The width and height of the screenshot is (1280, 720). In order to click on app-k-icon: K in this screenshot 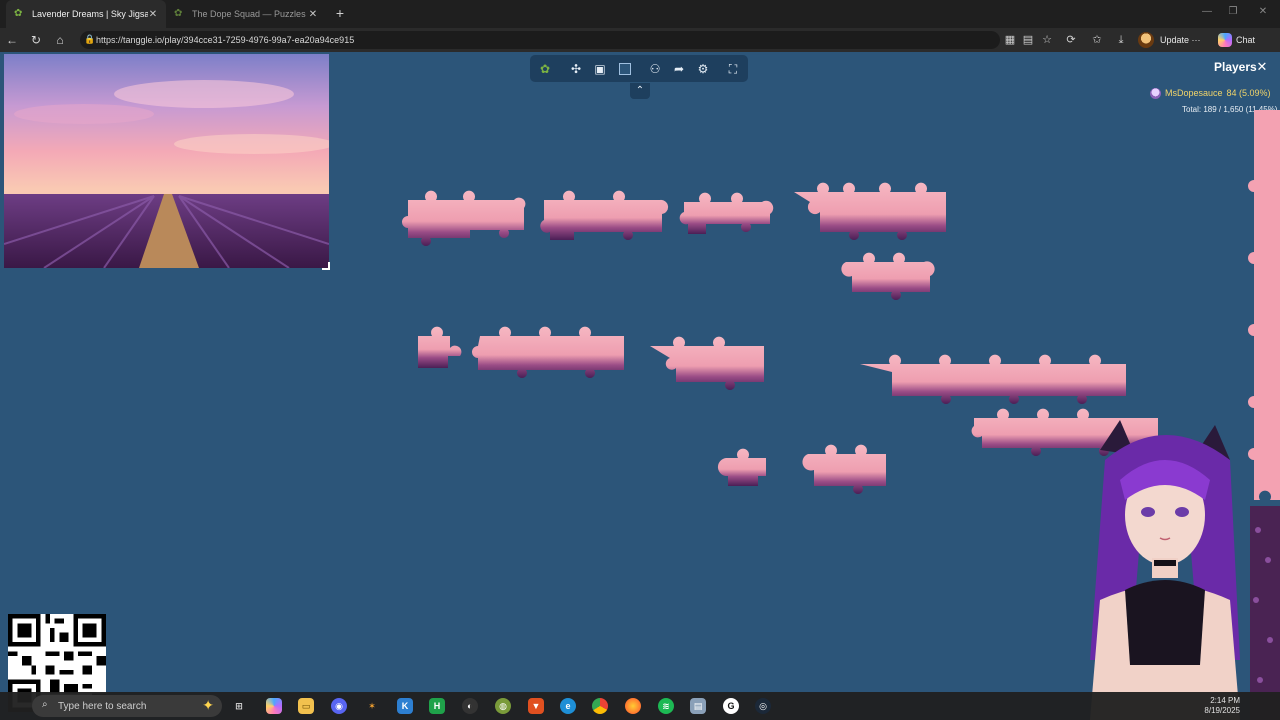, I will do `click(405, 706)`.